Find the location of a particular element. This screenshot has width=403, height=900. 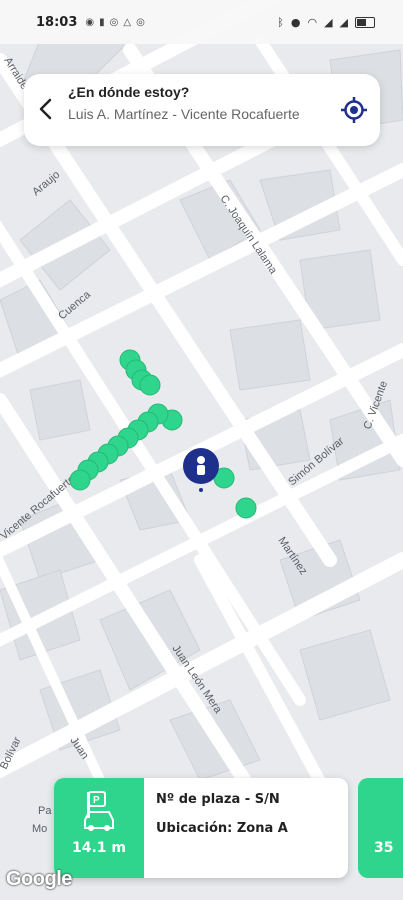

battery-icon is located at coordinates (365, 22).